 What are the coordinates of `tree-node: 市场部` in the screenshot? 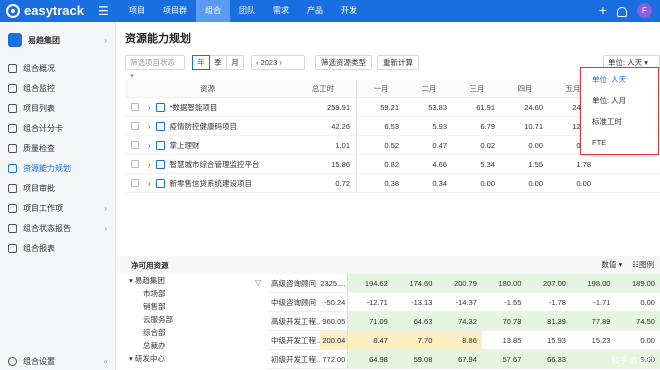 It's located at (192, 293).